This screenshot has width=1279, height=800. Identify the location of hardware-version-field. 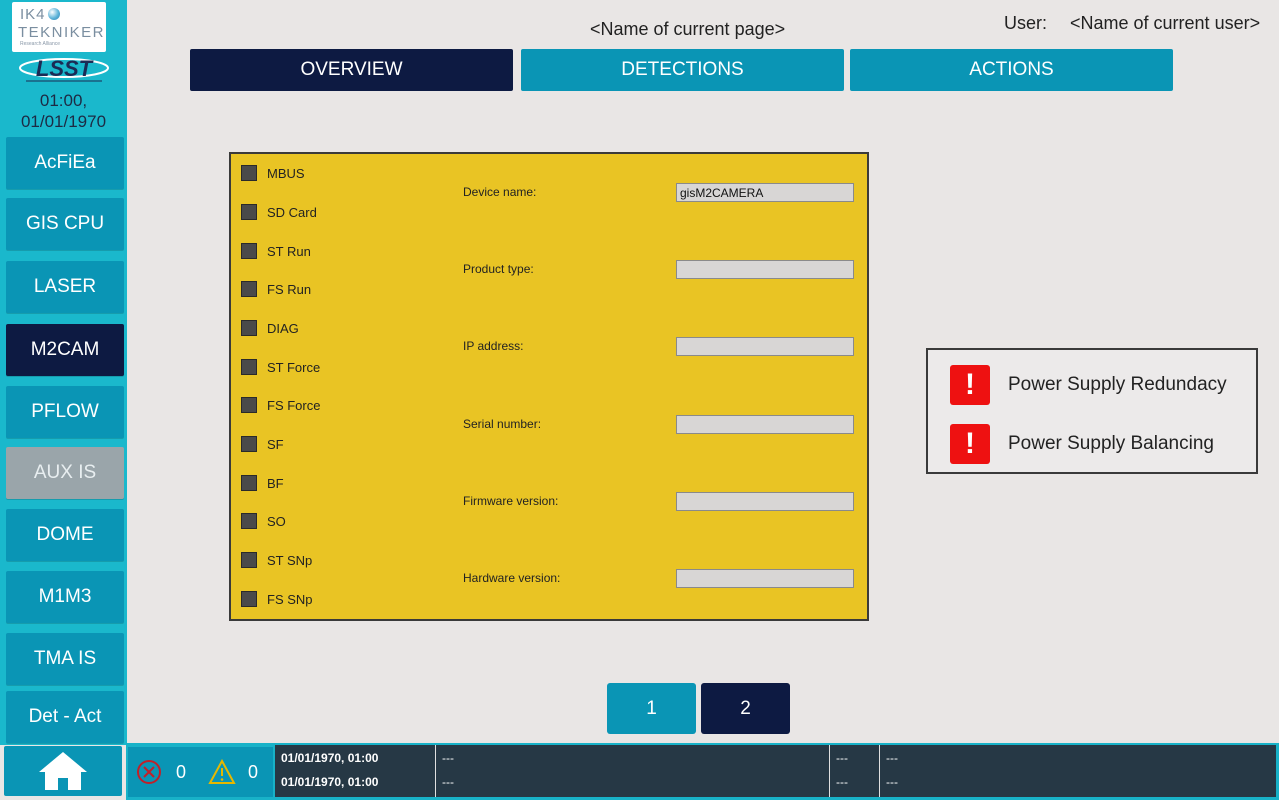
(765, 578).